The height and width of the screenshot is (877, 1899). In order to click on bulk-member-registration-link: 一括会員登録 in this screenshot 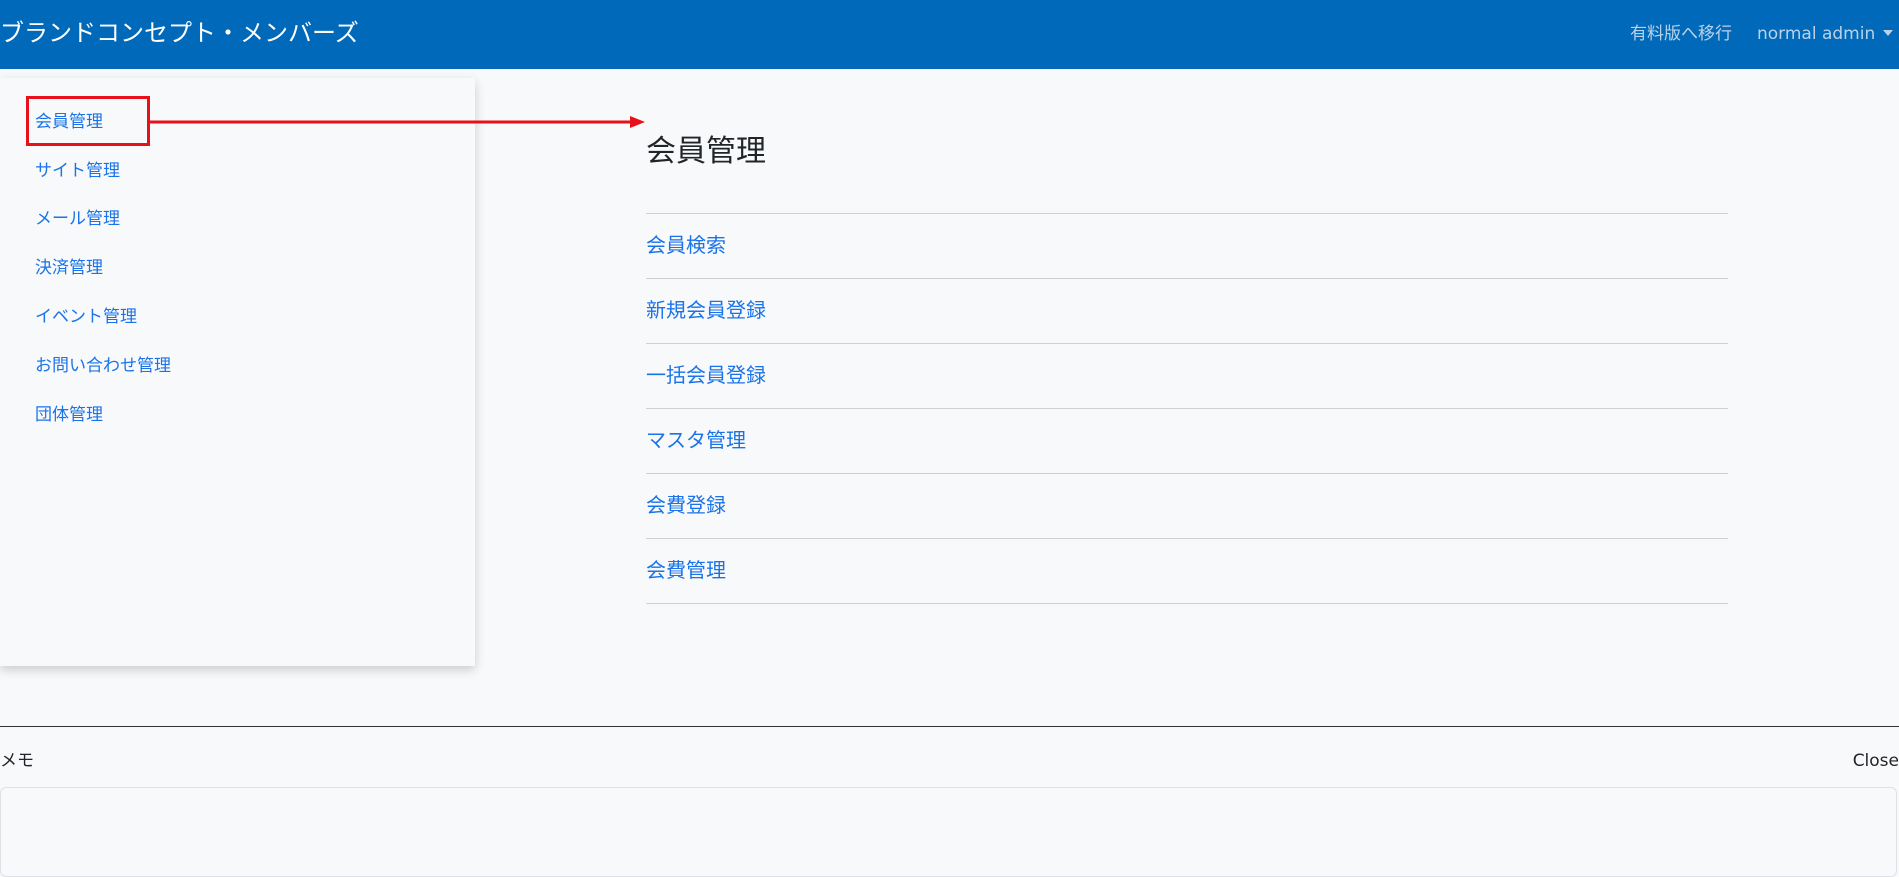, I will do `click(706, 375)`.